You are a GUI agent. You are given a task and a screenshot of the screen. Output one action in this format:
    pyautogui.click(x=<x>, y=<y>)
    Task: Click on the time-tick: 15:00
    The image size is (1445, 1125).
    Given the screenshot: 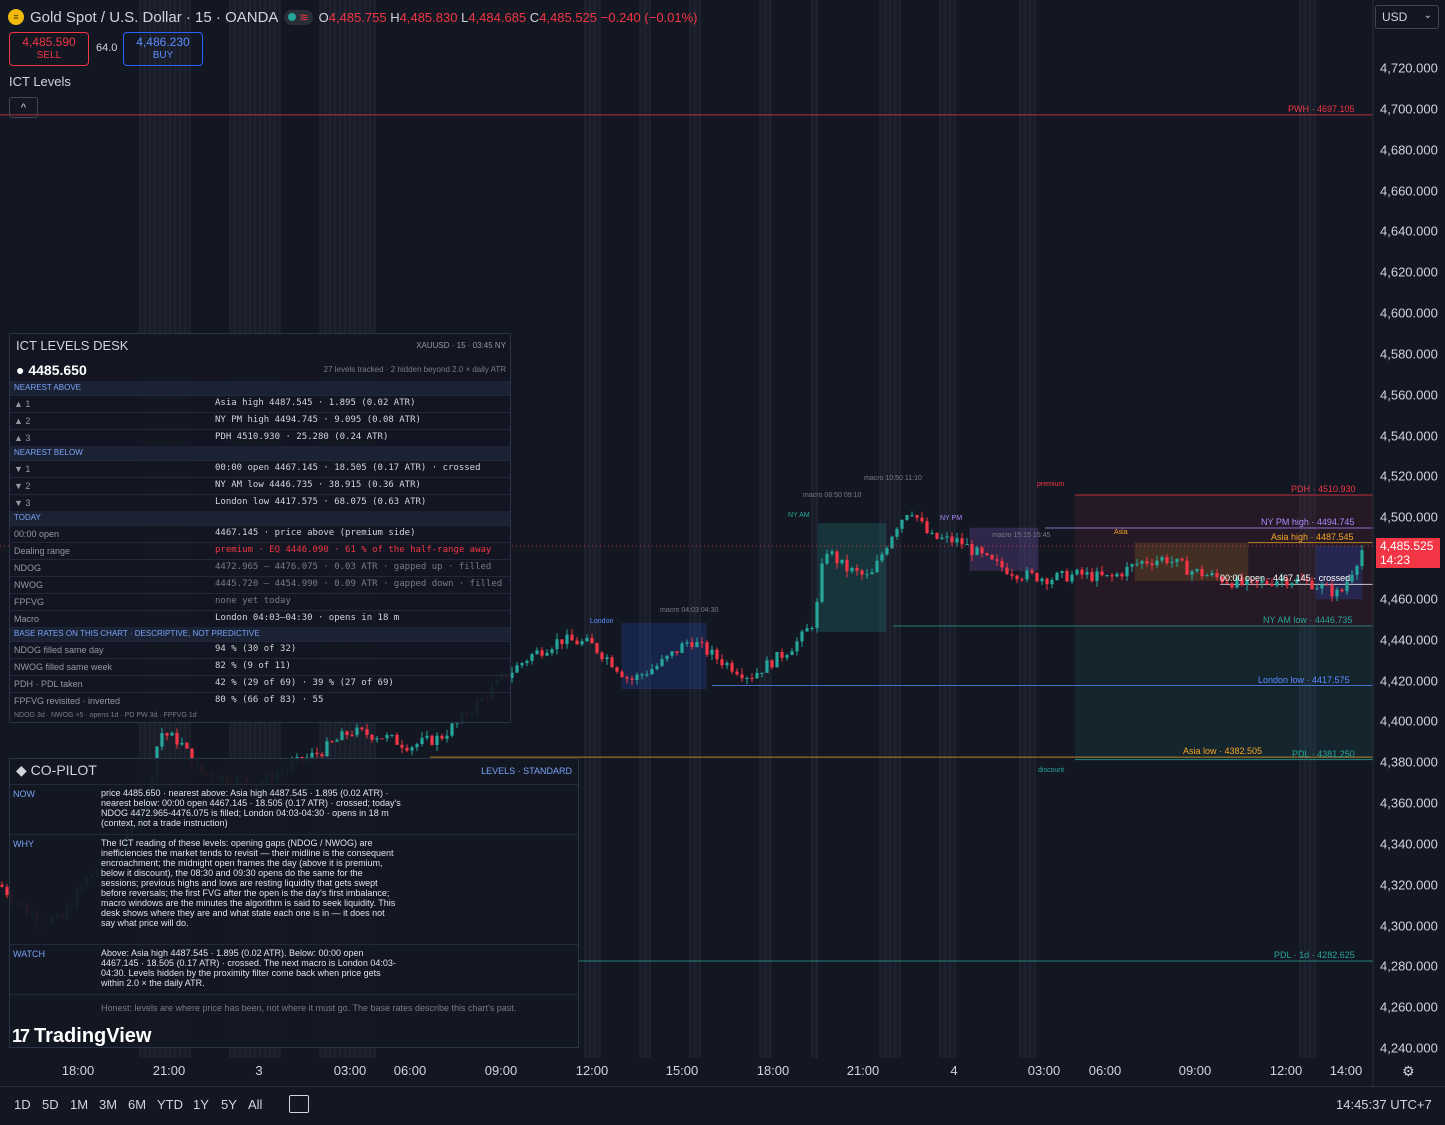 What is the action you would take?
    pyautogui.click(x=682, y=1070)
    